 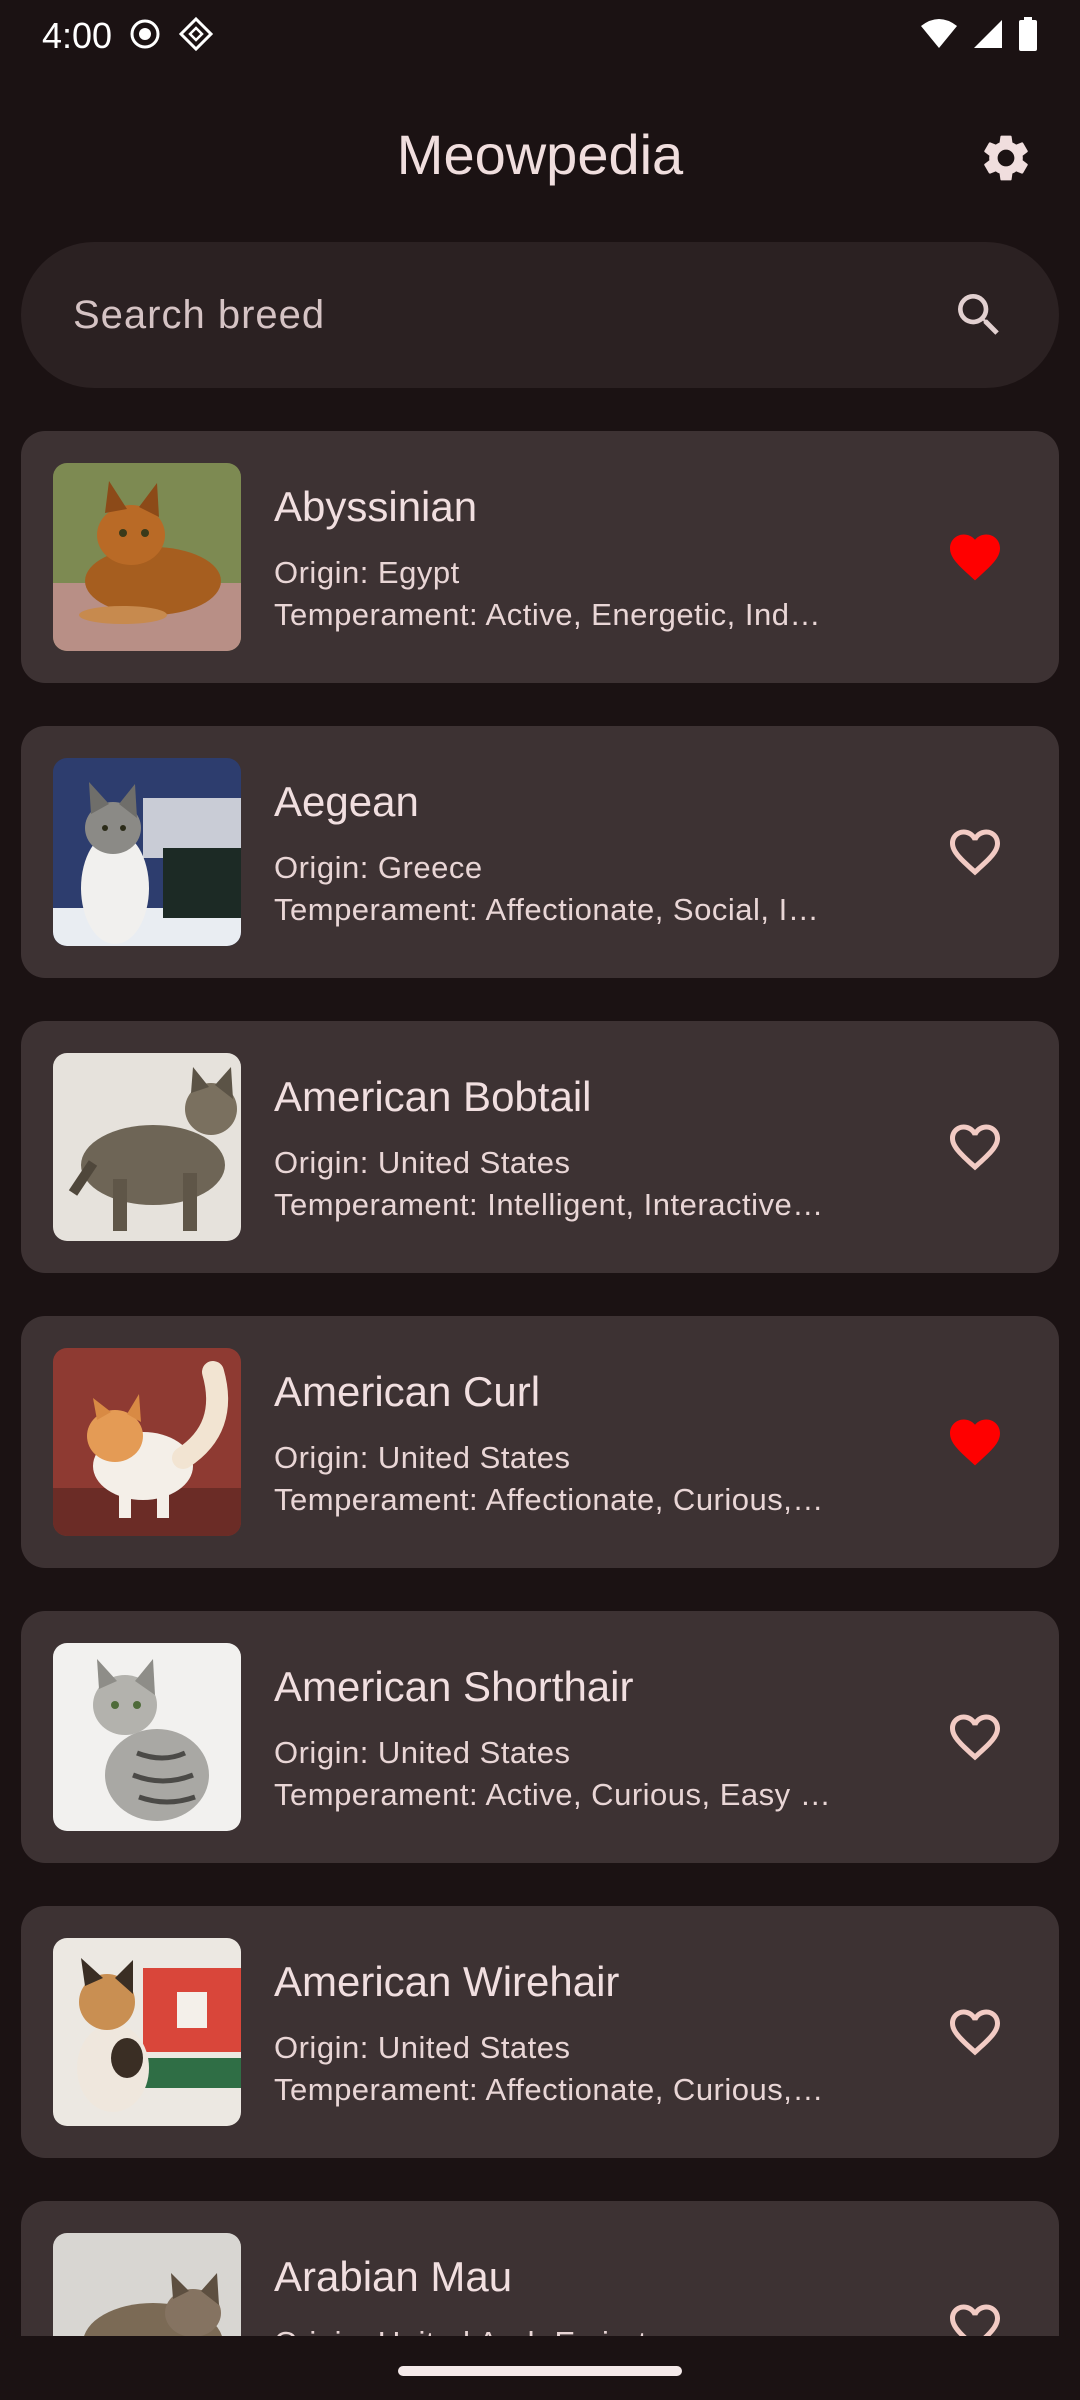 I want to click on navigation-bar, so click(x=540, y=2368).